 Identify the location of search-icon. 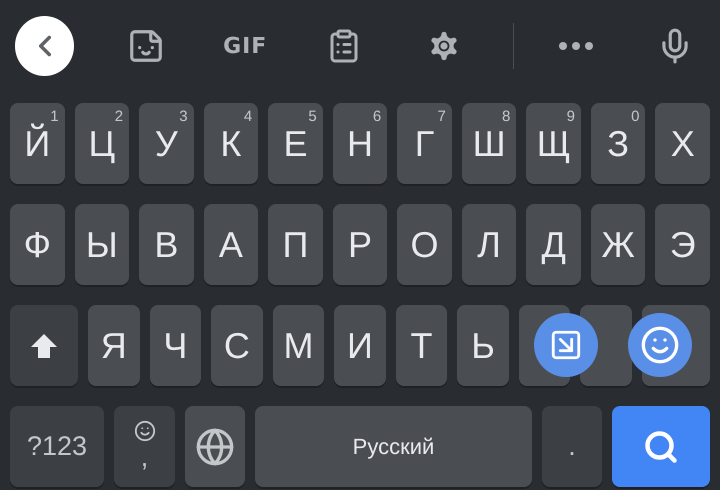
(661, 446).